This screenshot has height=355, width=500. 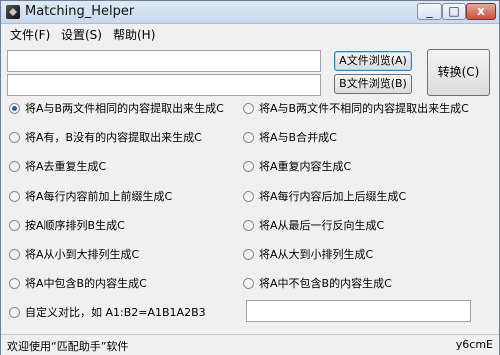 I want to click on maximize-button: □, so click(x=454, y=11).